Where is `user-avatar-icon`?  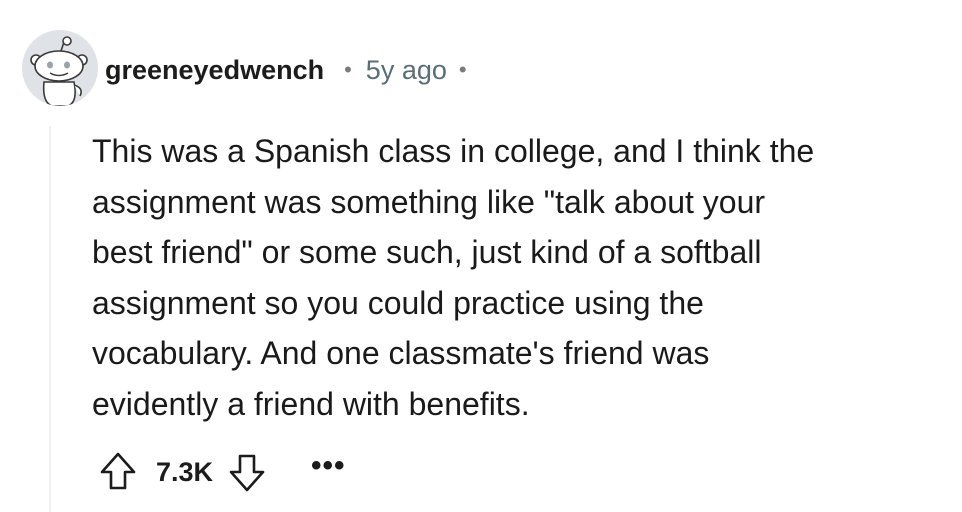
user-avatar-icon is located at coordinates (60, 68).